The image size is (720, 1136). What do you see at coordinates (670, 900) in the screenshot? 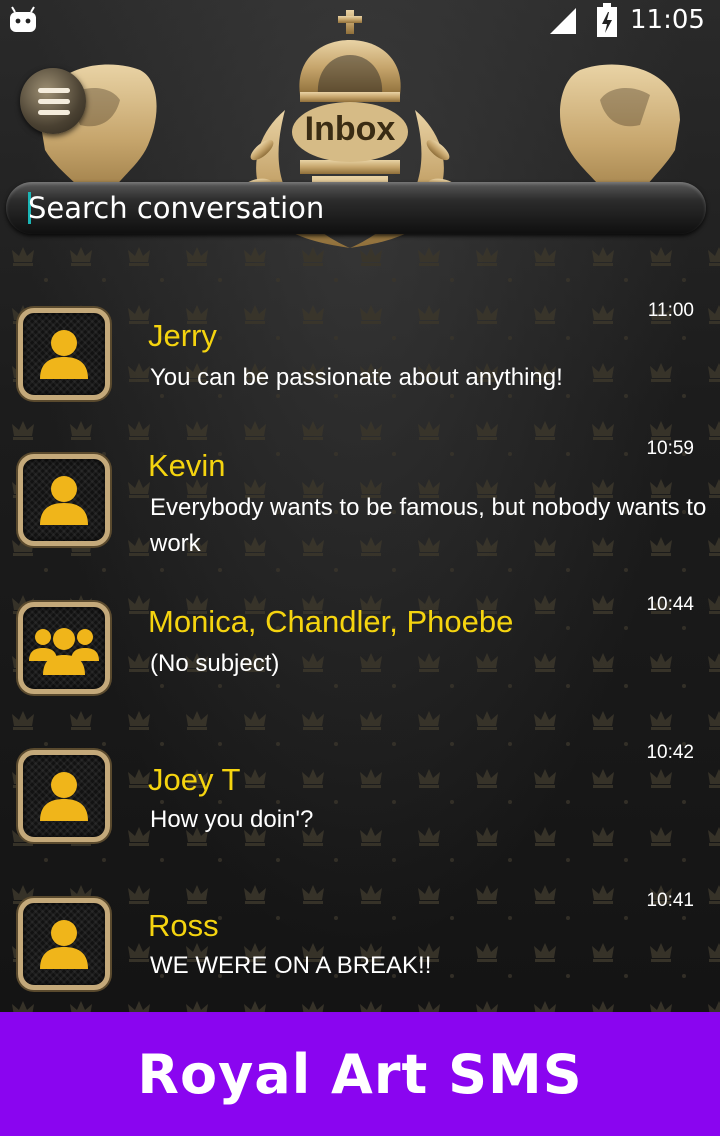
I see `message-time: 10:41` at bounding box center [670, 900].